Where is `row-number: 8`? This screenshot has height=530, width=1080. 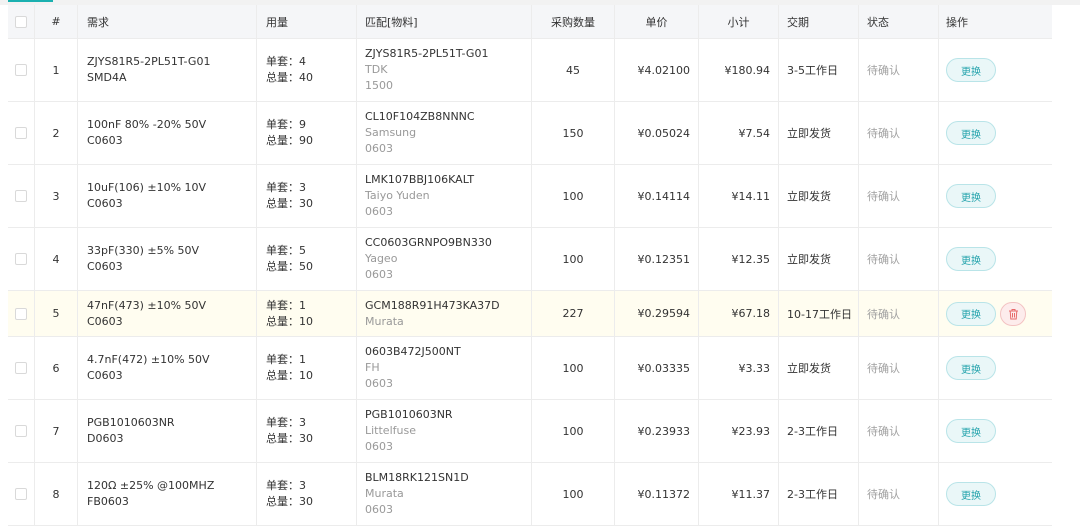 row-number: 8 is located at coordinates (56, 494).